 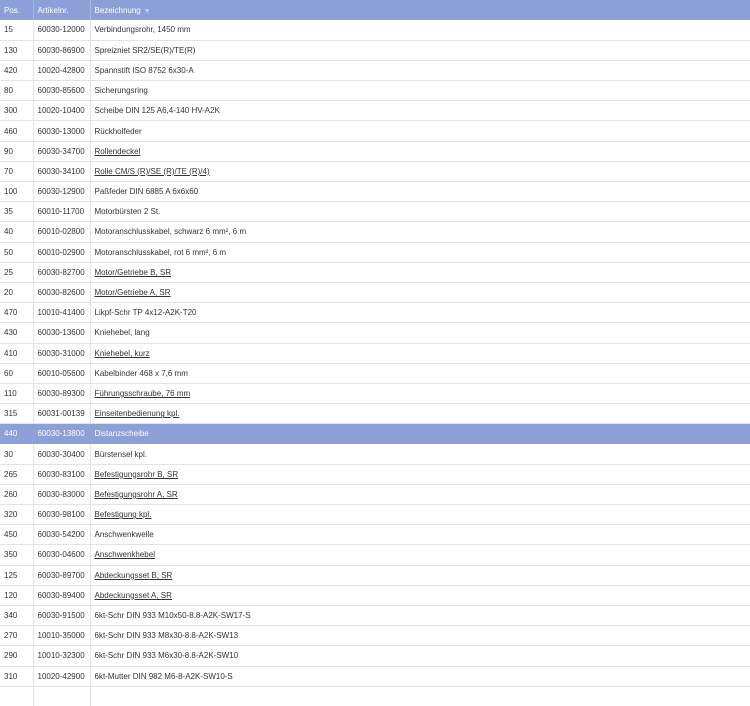 What do you see at coordinates (420, 454) in the screenshot?
I see `cell-bezeichnung: Bürstensel kpl.` at bounding box center [420, 454].